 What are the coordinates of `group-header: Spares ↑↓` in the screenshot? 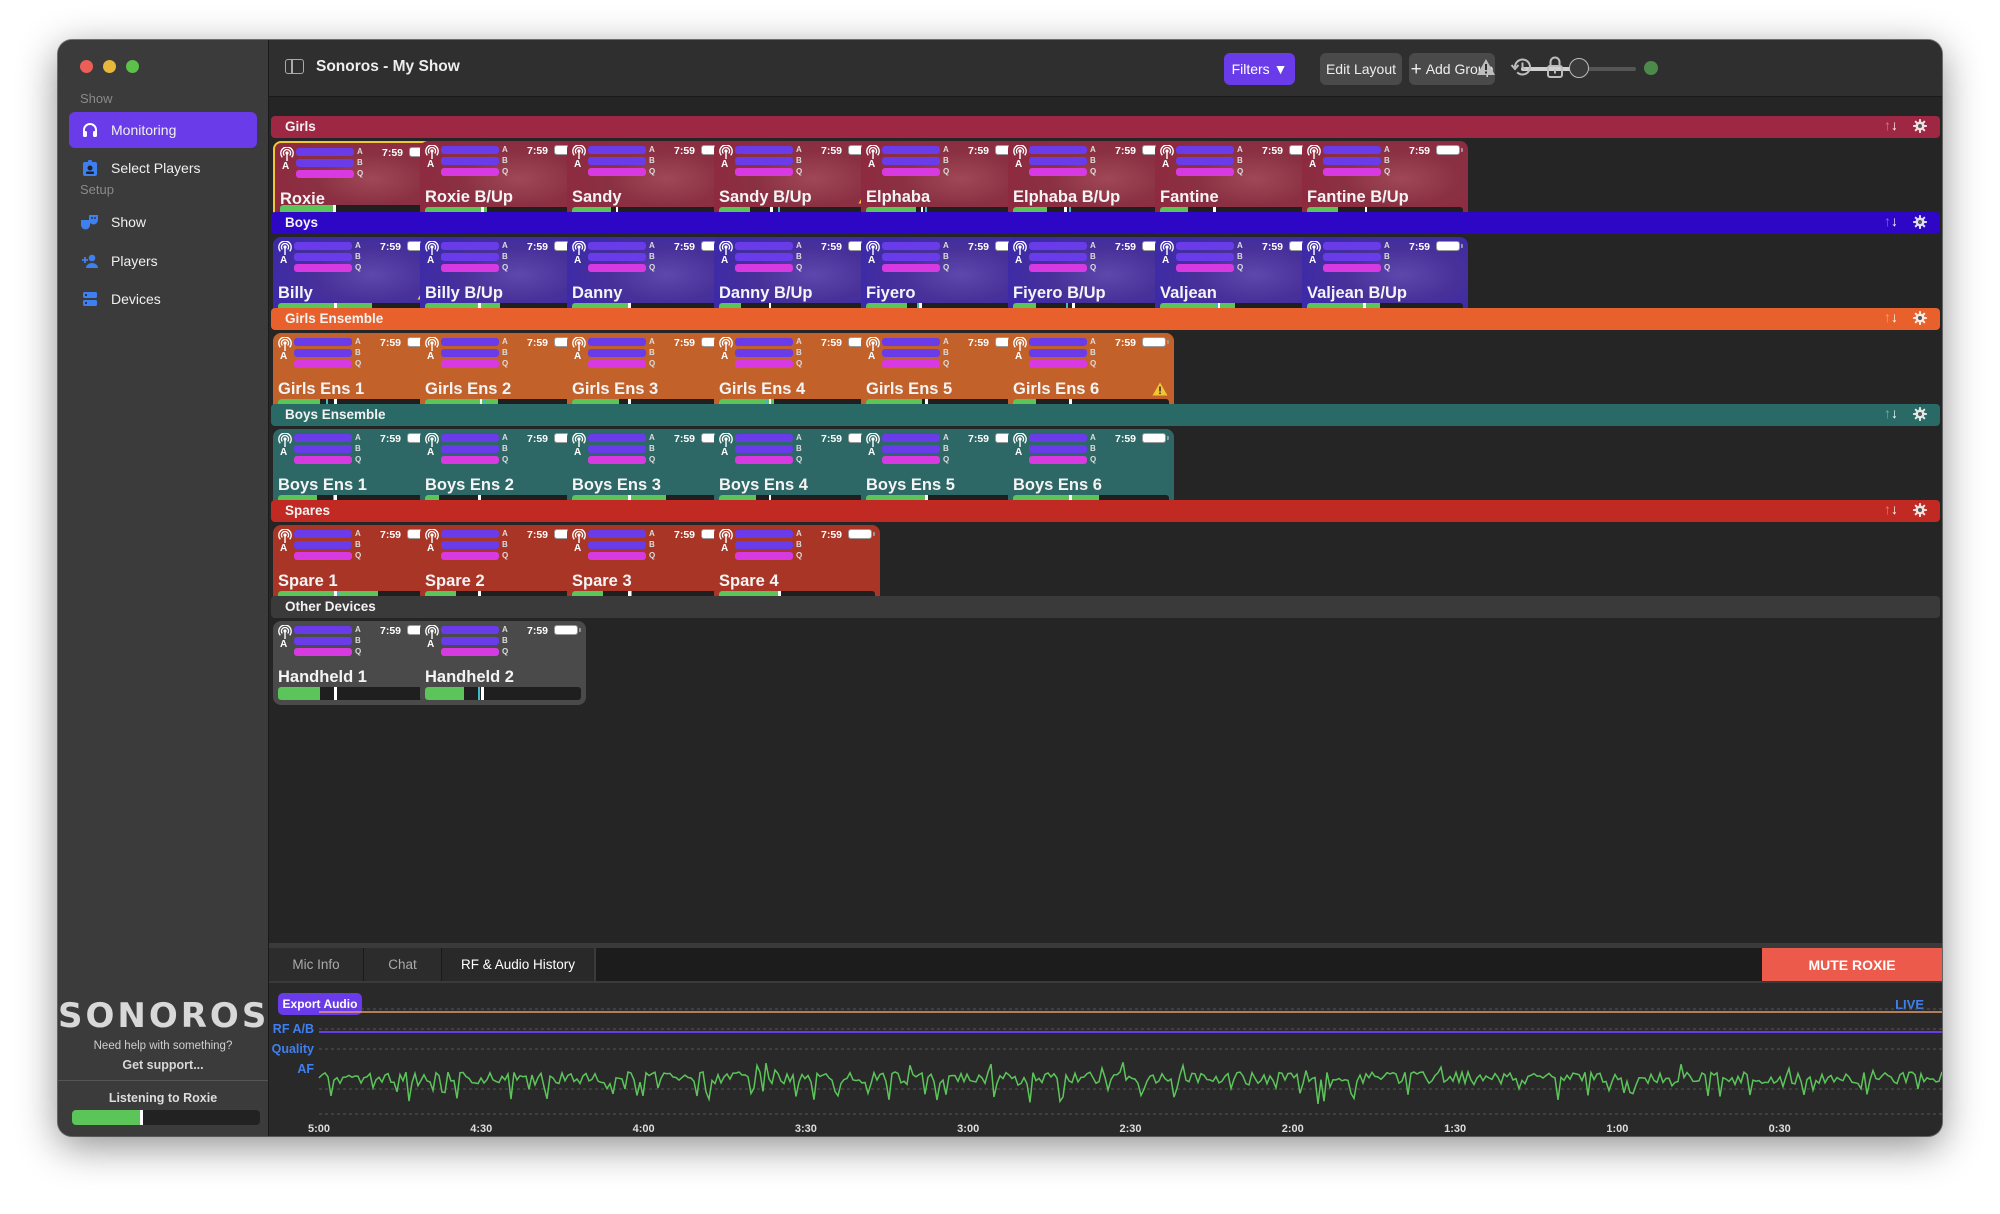 It's located at (1105, 511).